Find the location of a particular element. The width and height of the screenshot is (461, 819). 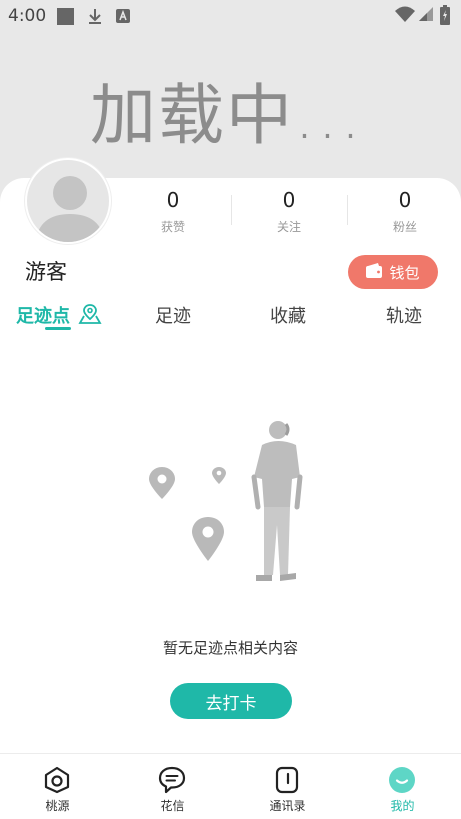

username: 游客 is located at coordinates (46, 272).